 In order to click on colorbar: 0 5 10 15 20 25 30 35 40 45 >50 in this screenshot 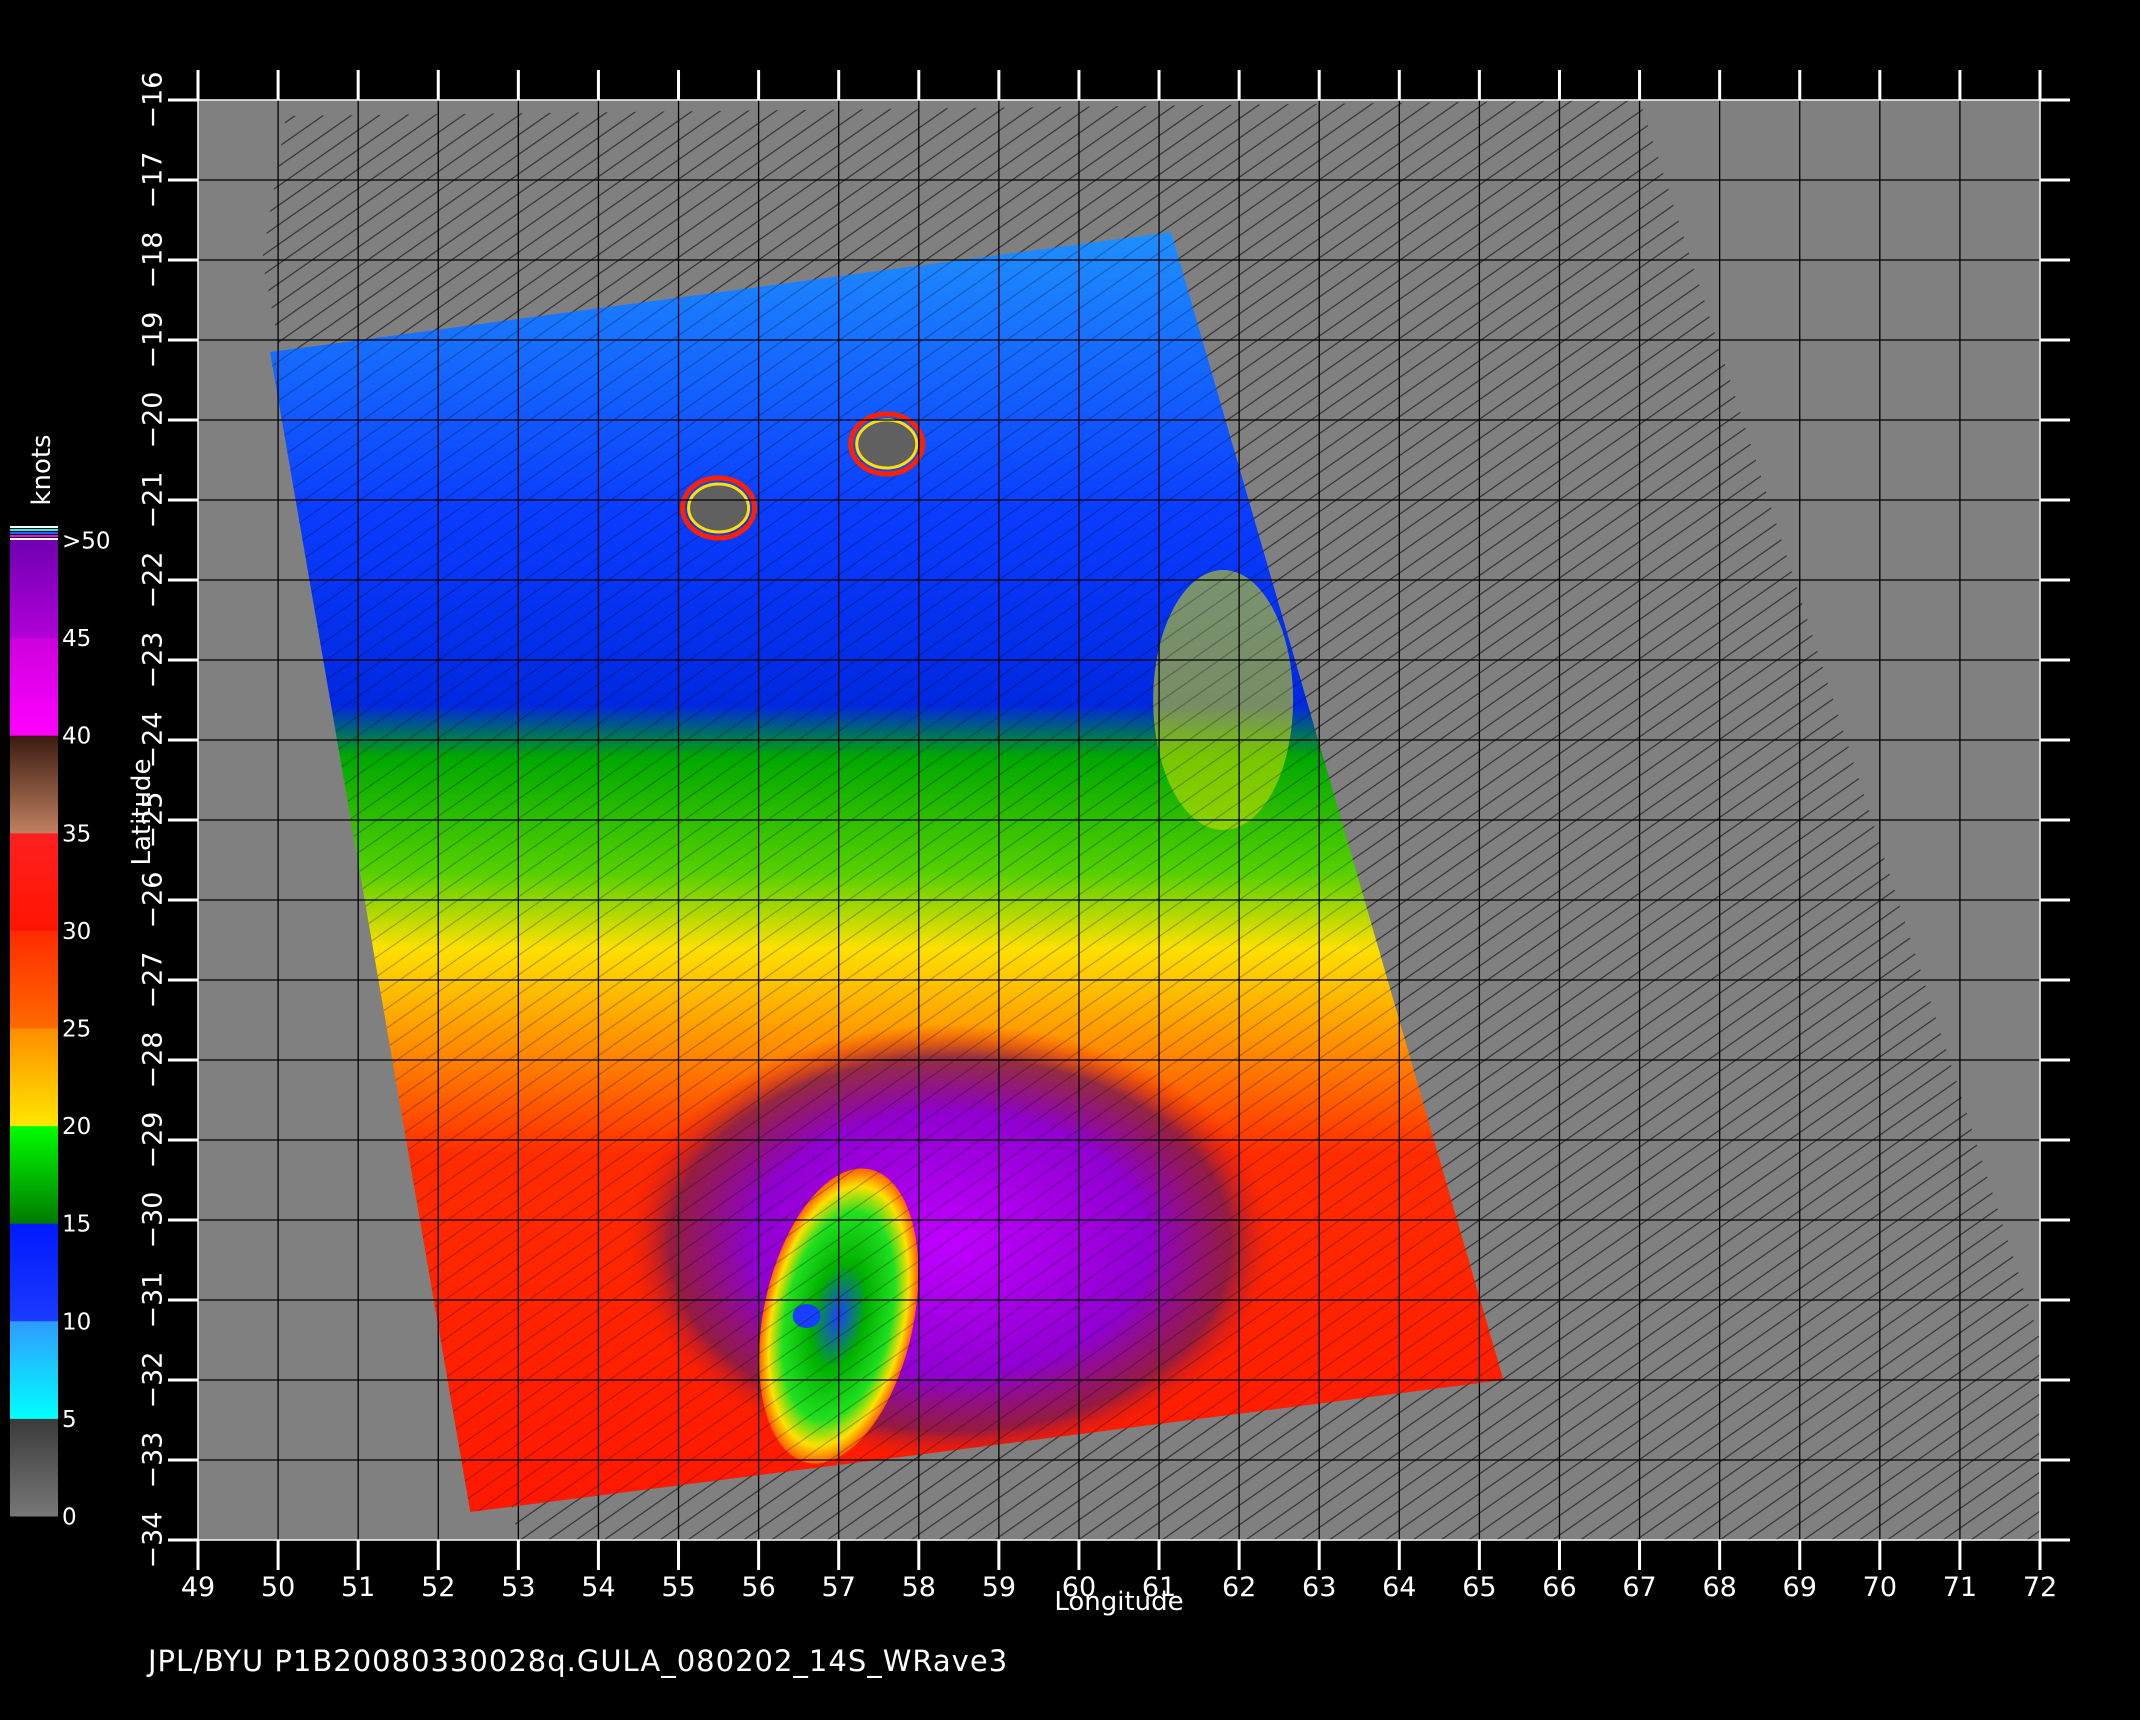, I will do `click(60, 1028)`.